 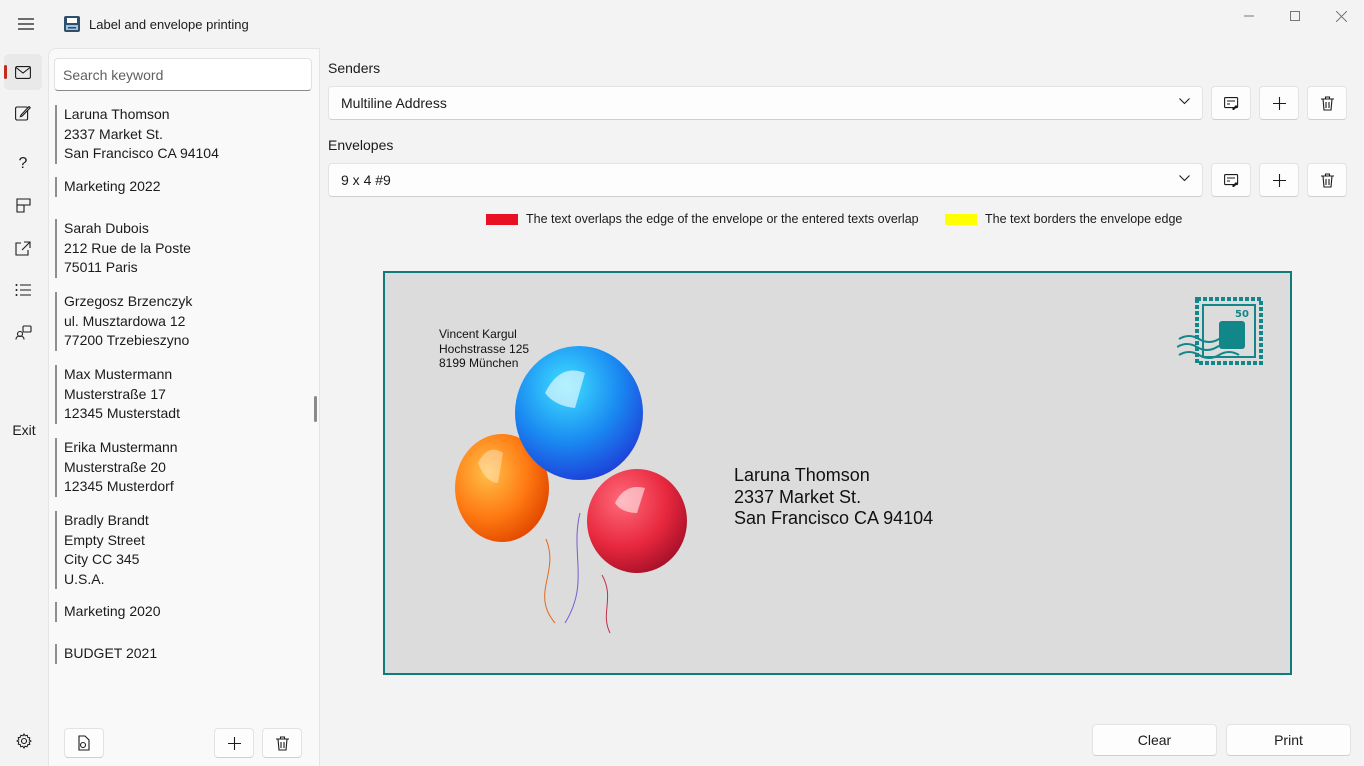 I want to click on list-item-line: BUDGET 2021, so click(x=111, y=653).